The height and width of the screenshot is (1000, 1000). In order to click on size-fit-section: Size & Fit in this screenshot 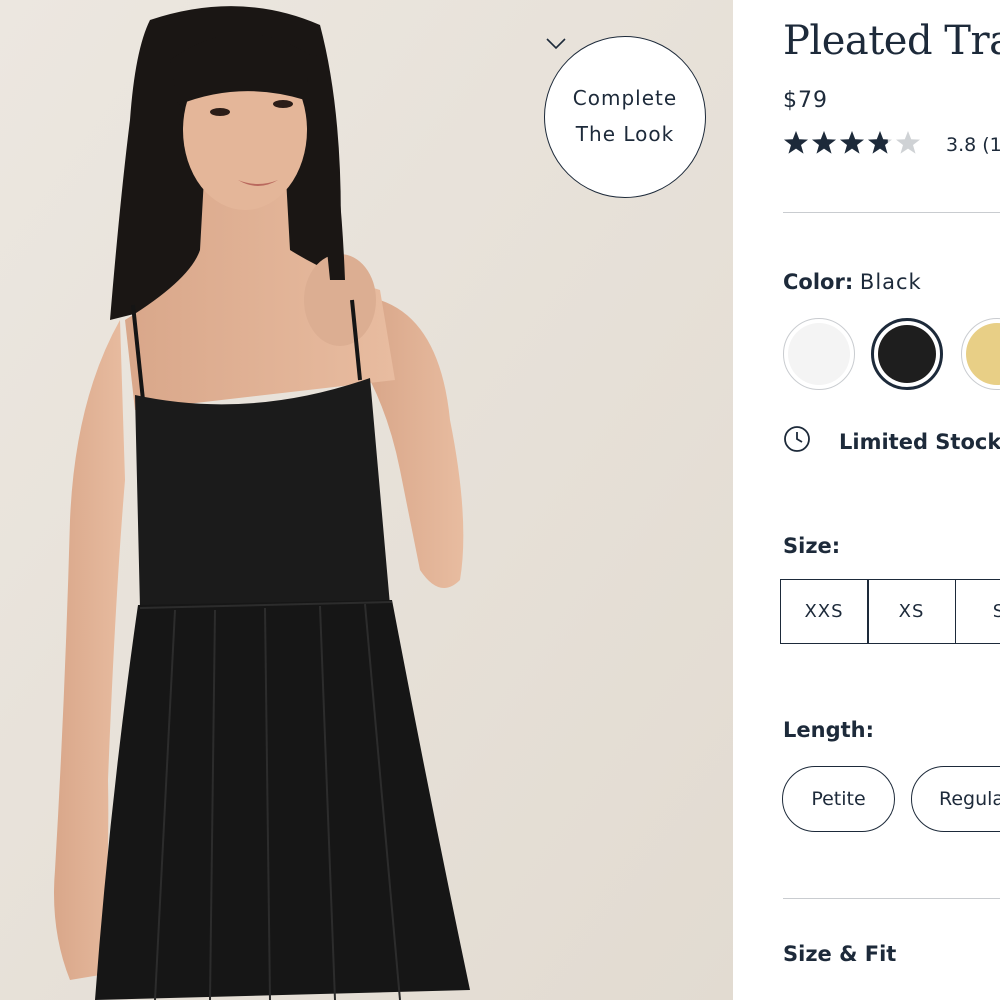, I will do `click(839, 954)`.